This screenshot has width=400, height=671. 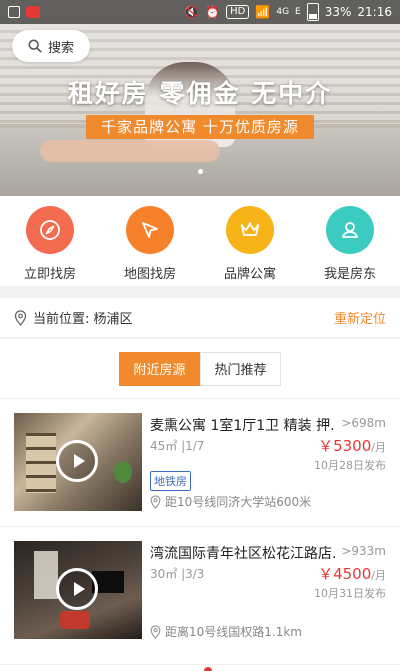 I want to click on thumb-shelf, so click(x=41, y=463).